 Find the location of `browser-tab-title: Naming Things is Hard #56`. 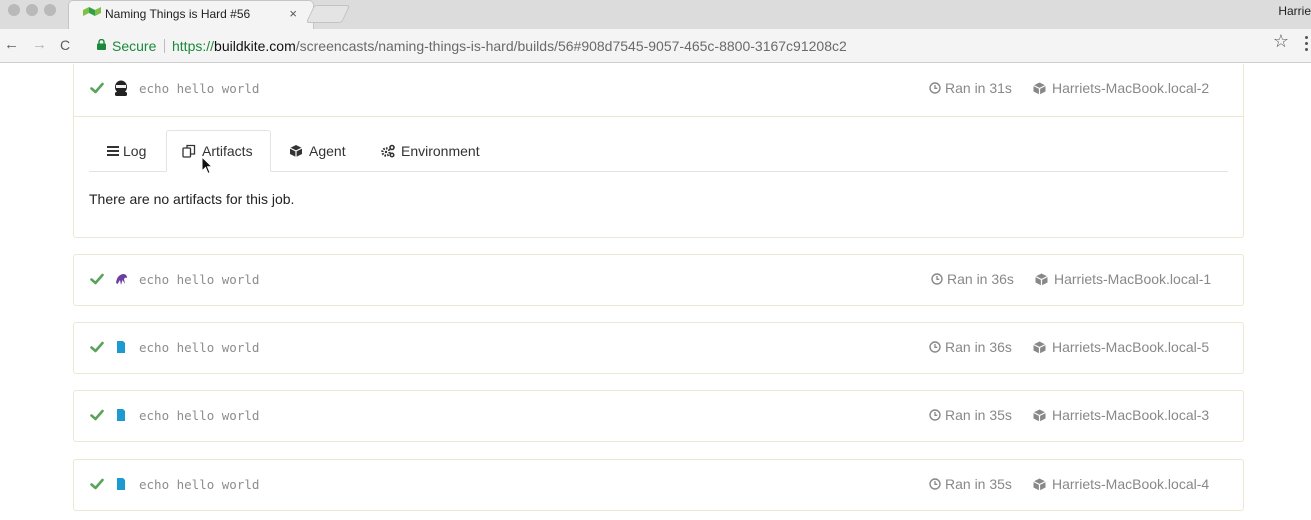

browser-tab-title: Naming Things is Hard #56 is located at coordinates (178, 14).